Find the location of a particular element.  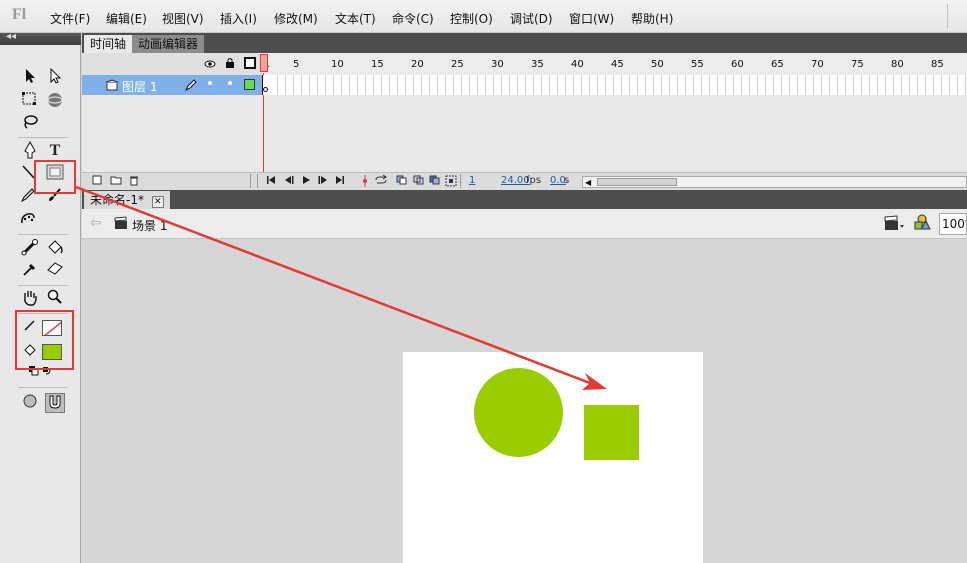

fps-unit: fps is located at coordinates (534, 180).